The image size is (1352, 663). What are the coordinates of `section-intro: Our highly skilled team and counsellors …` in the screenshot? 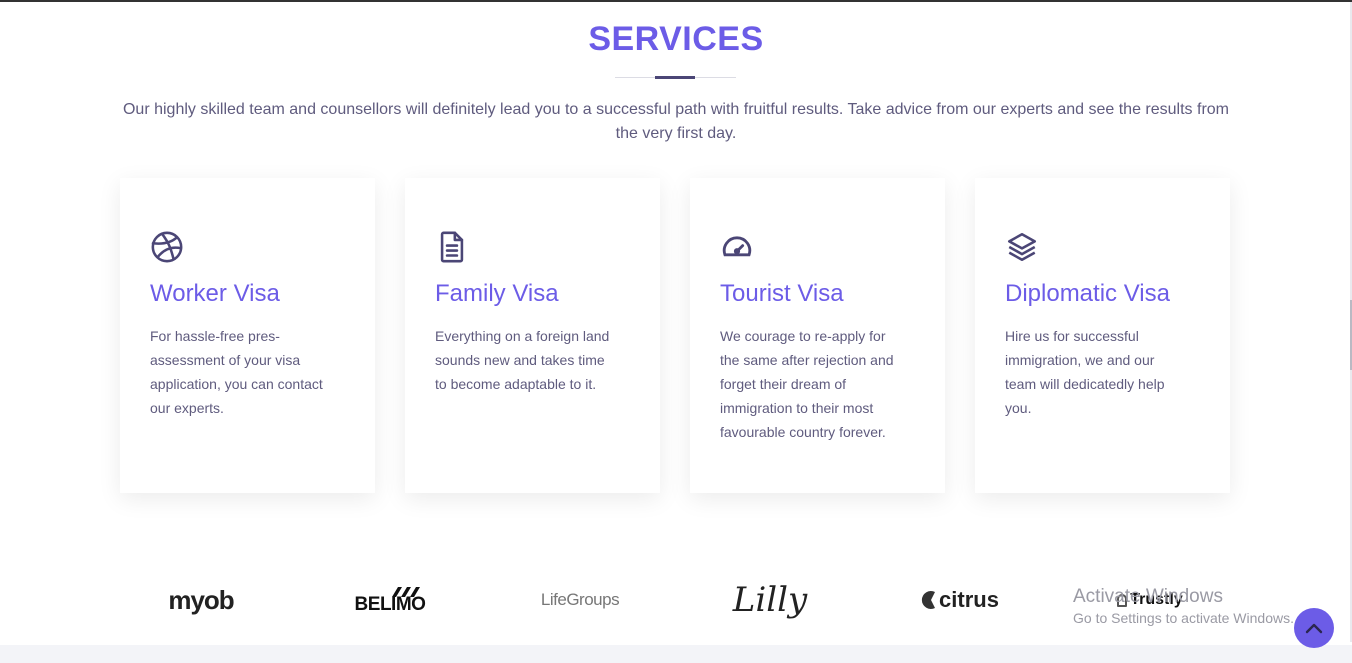 It's located at (675, 121).